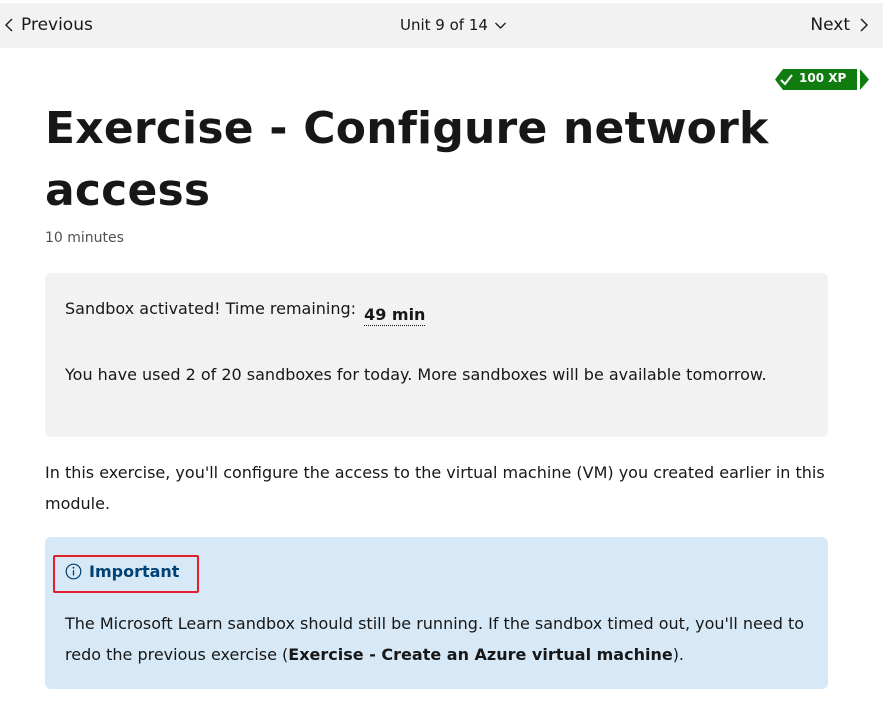  I want to click on info-icon, so click(73, 571).